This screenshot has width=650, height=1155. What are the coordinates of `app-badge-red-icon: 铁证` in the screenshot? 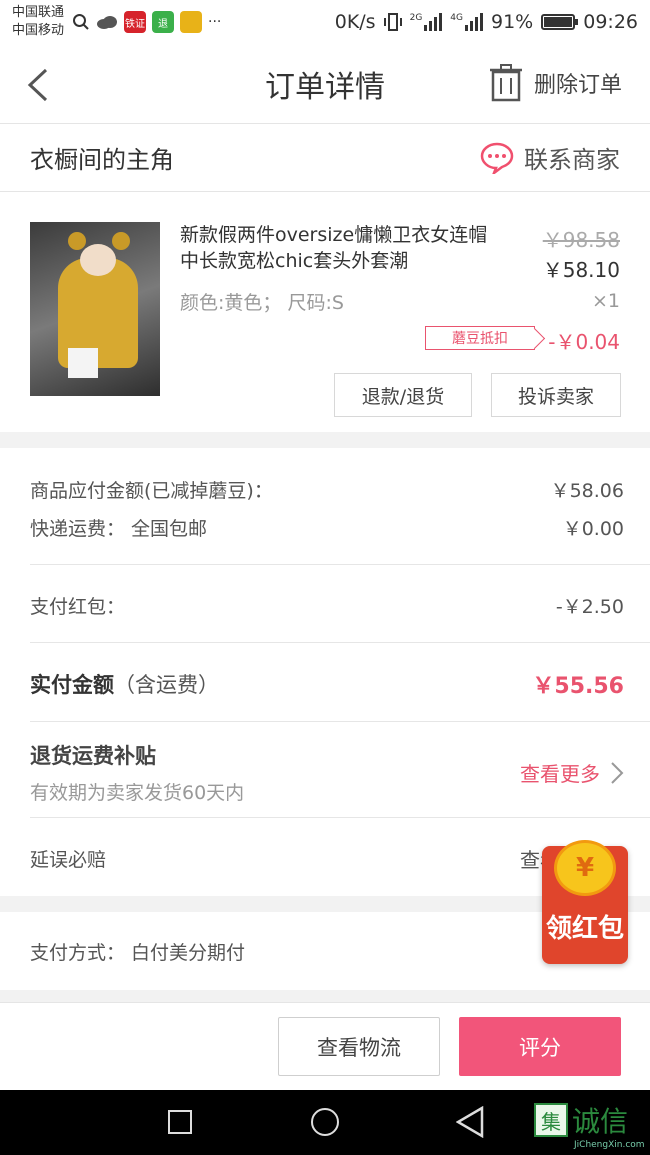 It's located at (135, 22).